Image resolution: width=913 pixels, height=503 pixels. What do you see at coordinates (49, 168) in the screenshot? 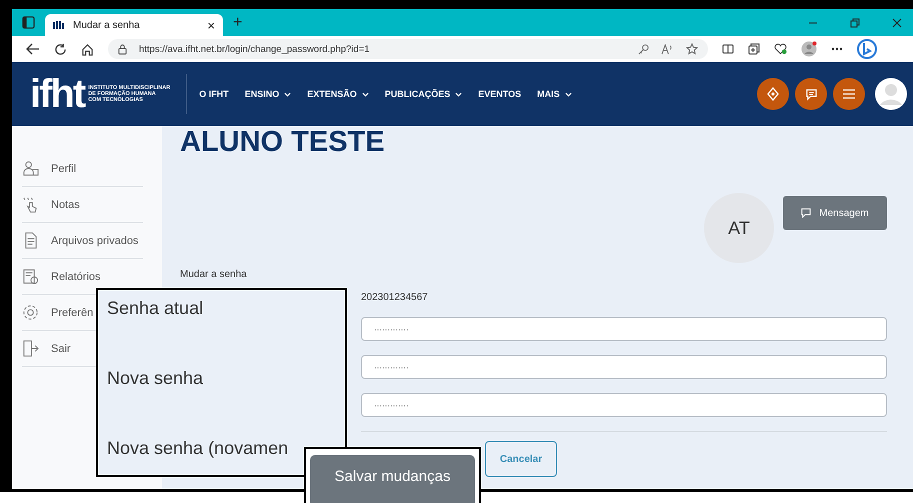
I see `sidebar-item: Perfil` at bounding box center [49, 168].